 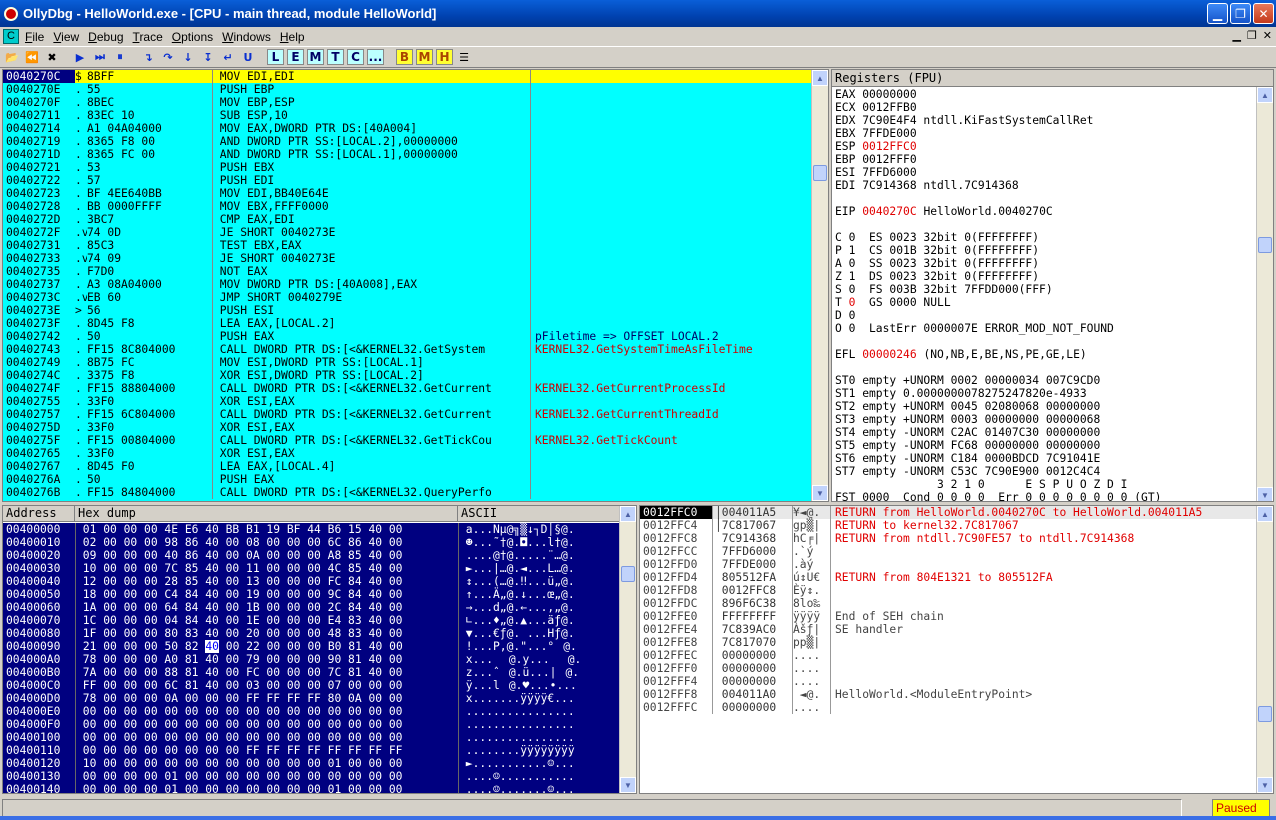 I want to click on close-button: ✕, so click(x=1263, y=13).